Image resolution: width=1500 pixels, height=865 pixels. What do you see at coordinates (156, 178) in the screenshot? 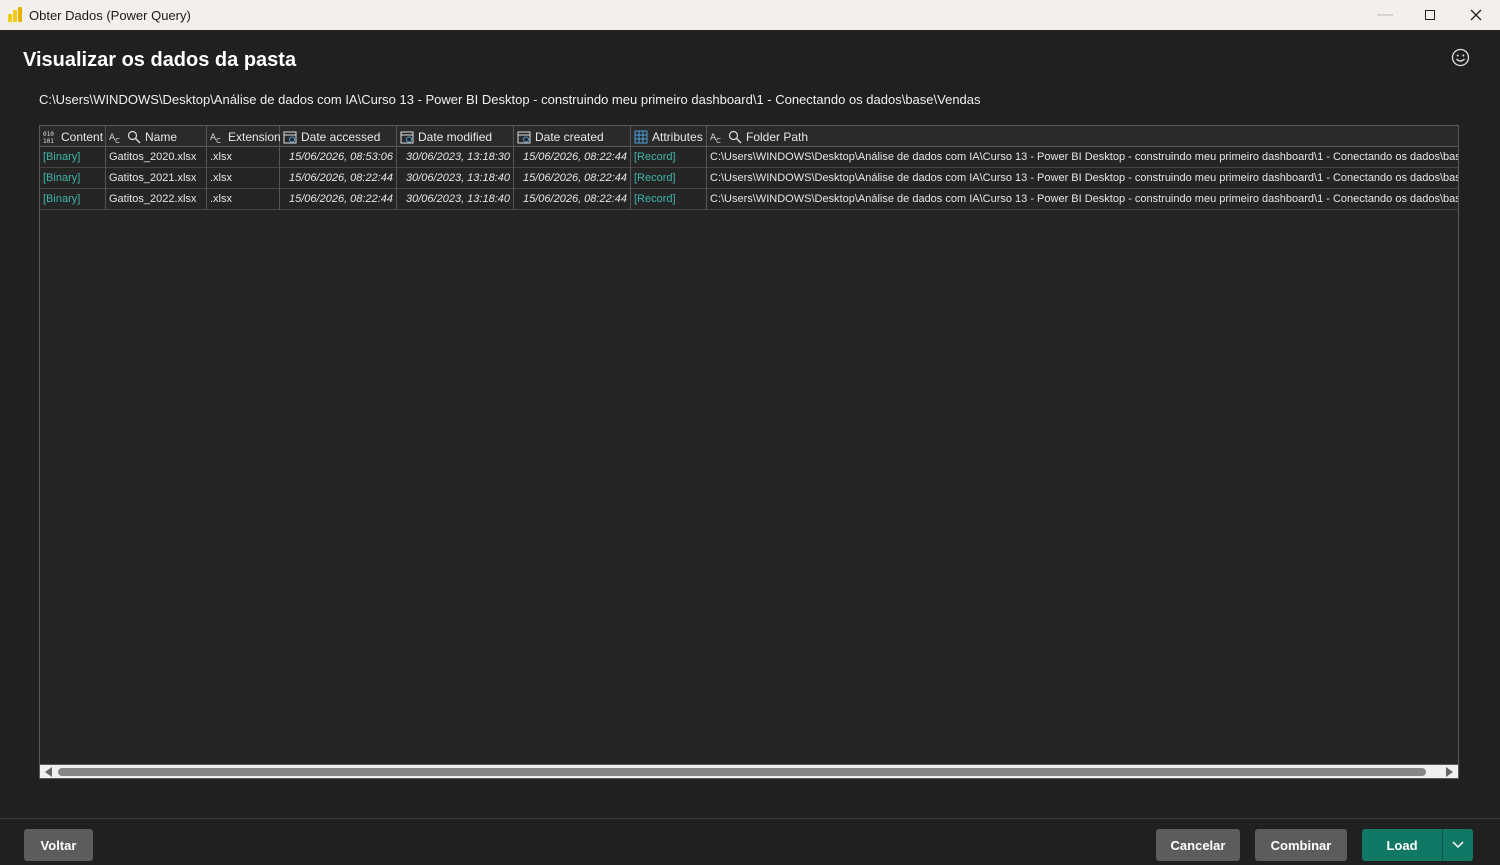
I see `name-cell: Gatitos_2021.xlsx` at bounding box center [156, 178].